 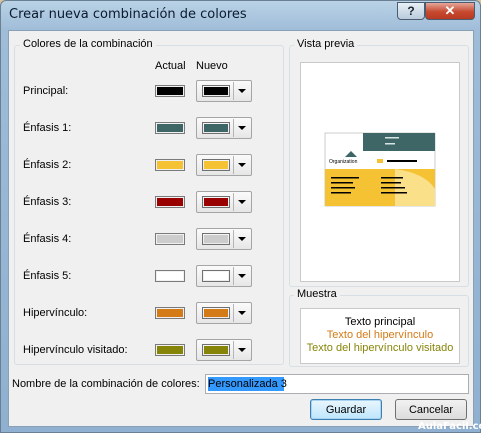 I want to click on close-button: ✕, so click(x=450, y=11).